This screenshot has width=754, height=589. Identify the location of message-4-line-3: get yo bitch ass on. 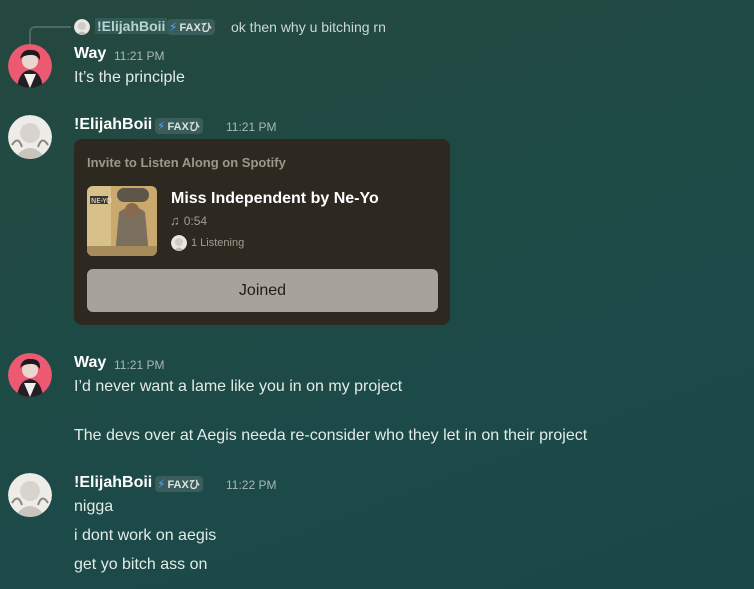
(141, 564).